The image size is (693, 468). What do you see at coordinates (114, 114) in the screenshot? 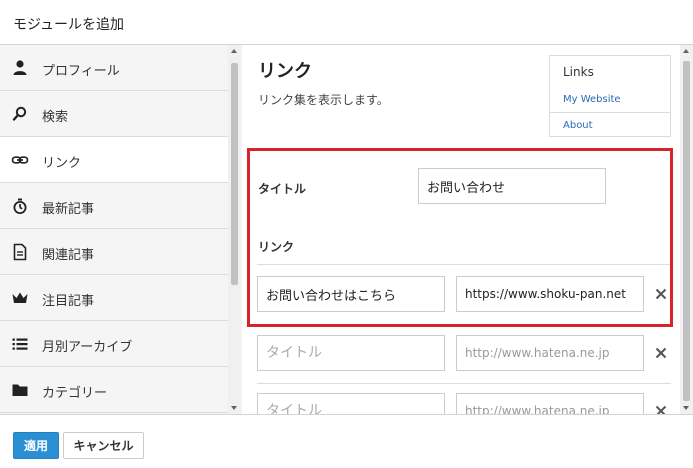
I see `sidebar-item-search: 検索` at bounding box center [114, 114].